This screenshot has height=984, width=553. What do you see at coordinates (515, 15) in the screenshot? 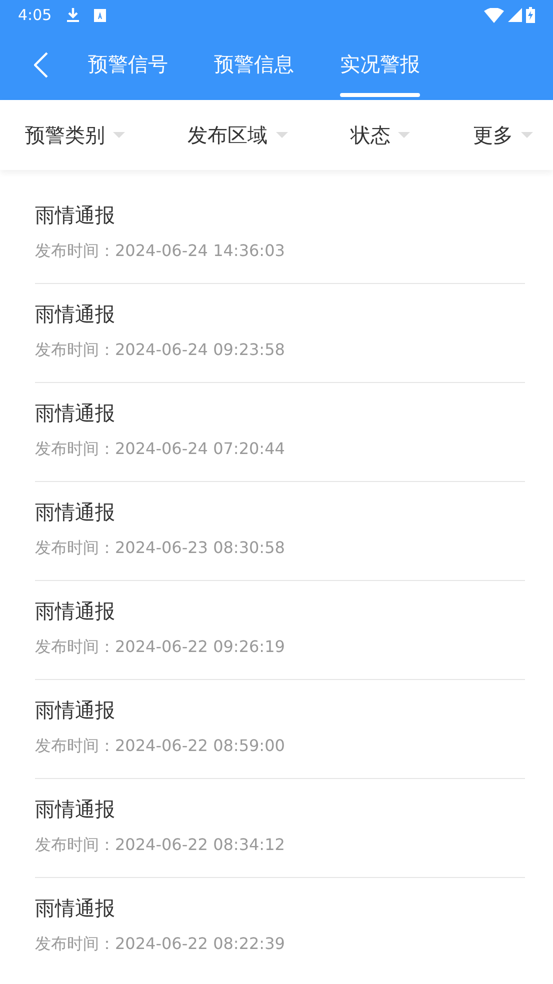
I see `signal-icon` at bounding box center [515, 15].